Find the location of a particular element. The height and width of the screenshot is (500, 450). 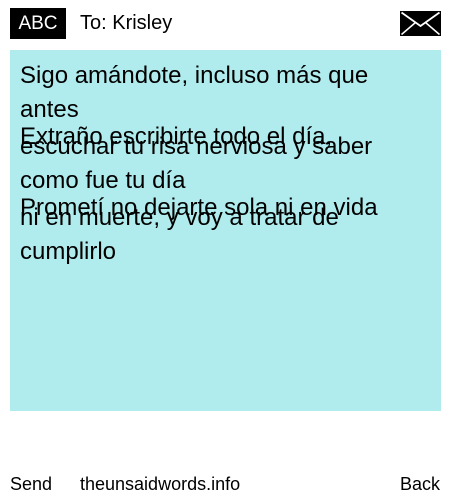

message-line: Sigo amándote, incluso más que is located at coordinates (194, 75).